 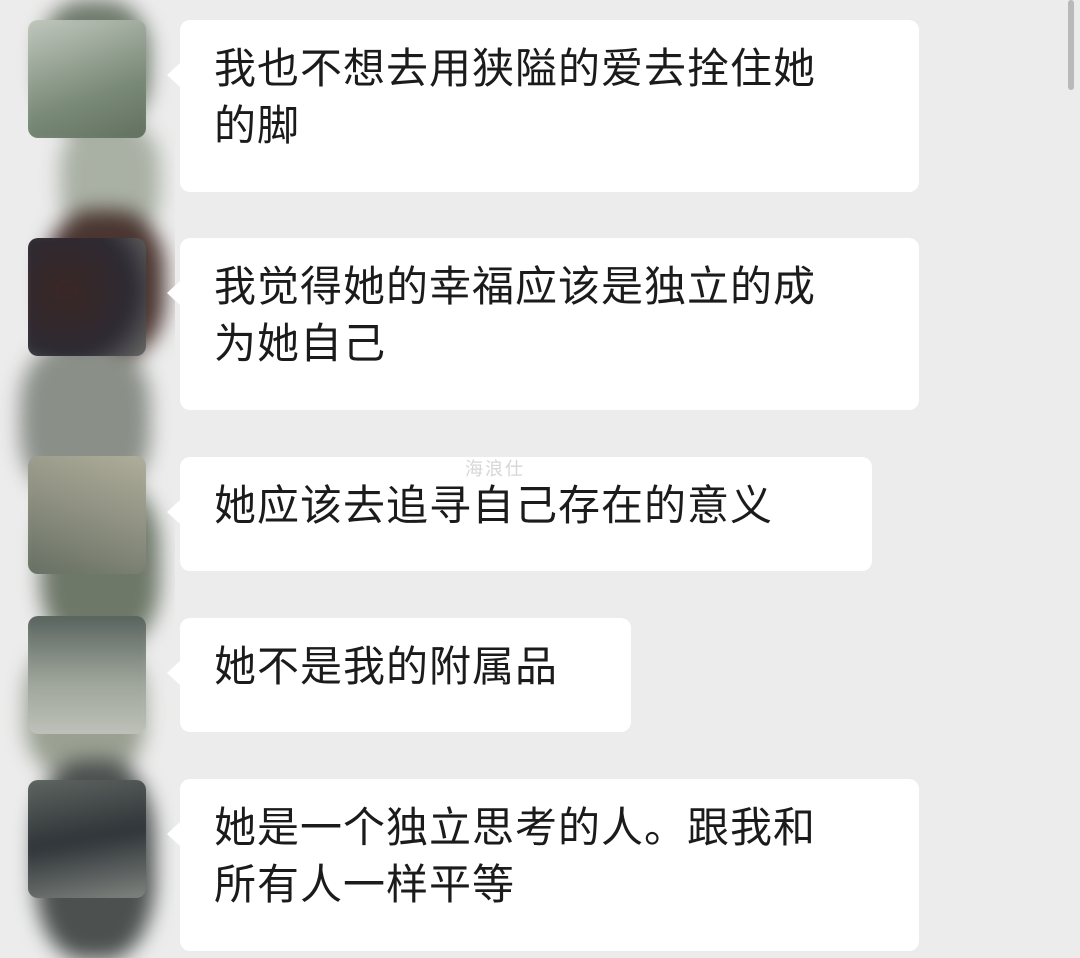 What do you see at coordinates (543, 324) in the screenshot?
I see `message-bubble: 我觉得她的幸福应该是独立的成 为她自己` at bounding box center [543, 324].